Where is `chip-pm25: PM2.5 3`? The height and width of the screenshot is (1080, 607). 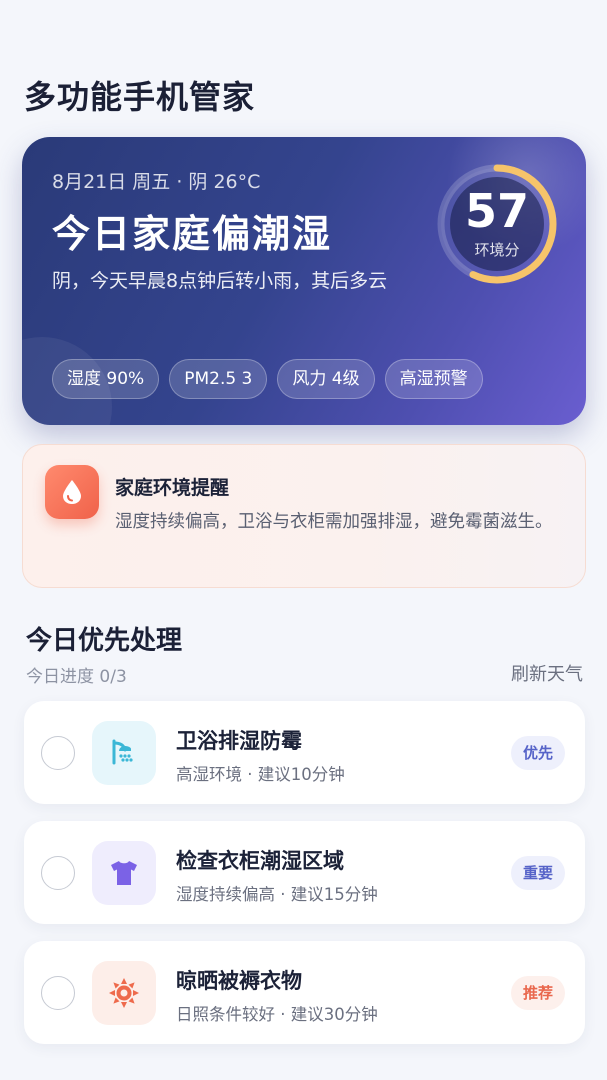
chip-pm25: PM2.5 3 is located at coordinates (218, 379).